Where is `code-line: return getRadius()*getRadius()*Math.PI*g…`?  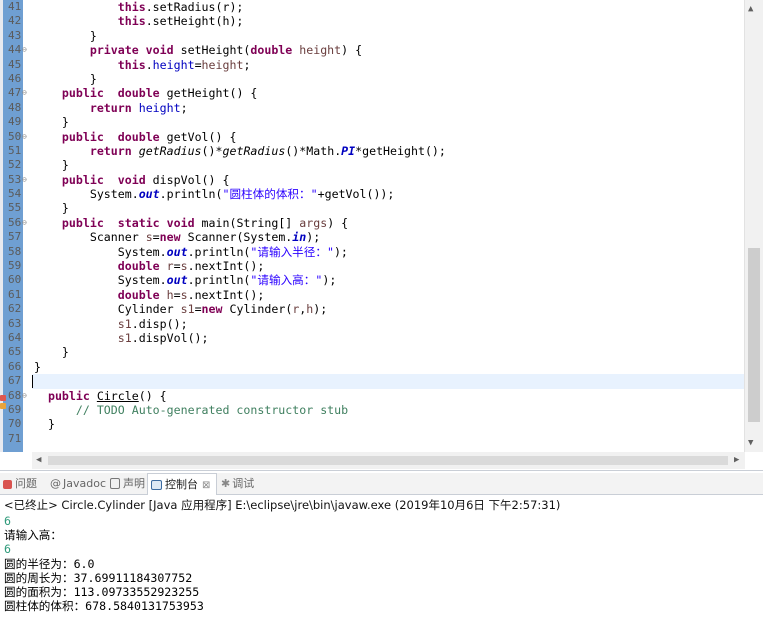 code-line: return getRadius()*getRadius()*Math.PI*g… is located at coordinates (389, 151).